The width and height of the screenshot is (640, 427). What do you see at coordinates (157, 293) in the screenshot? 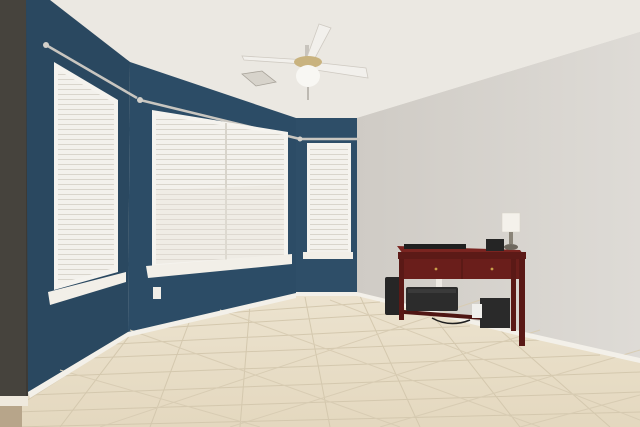
I see `wall-outlet` at bounding box center [157, 293].